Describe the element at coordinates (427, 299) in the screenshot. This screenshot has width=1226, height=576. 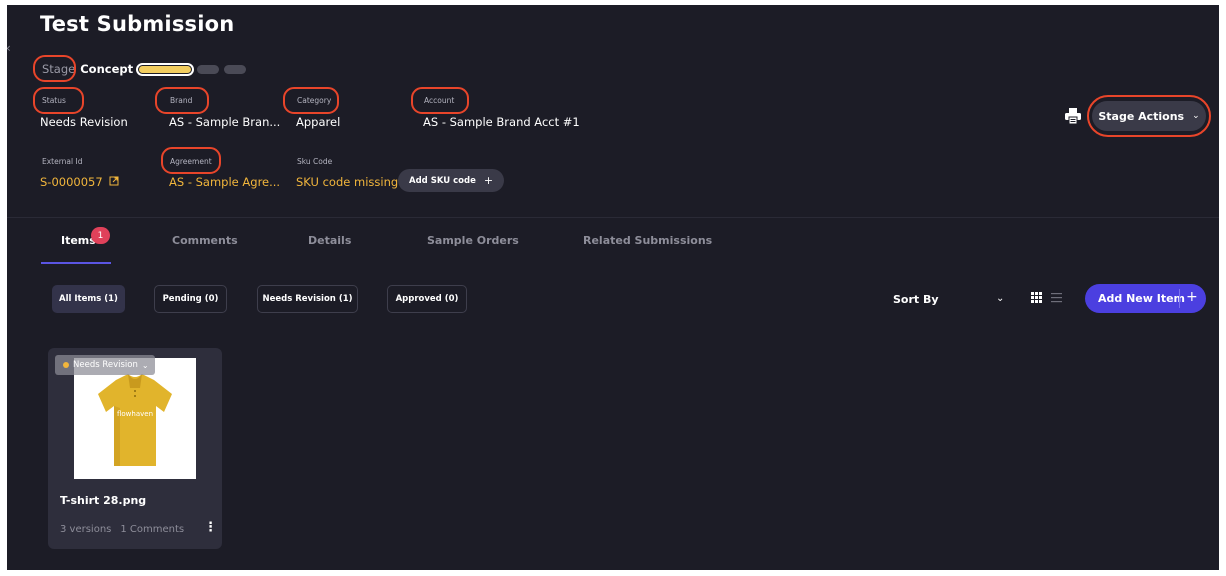
I see `filter-approved: Approved (0)` at that location.